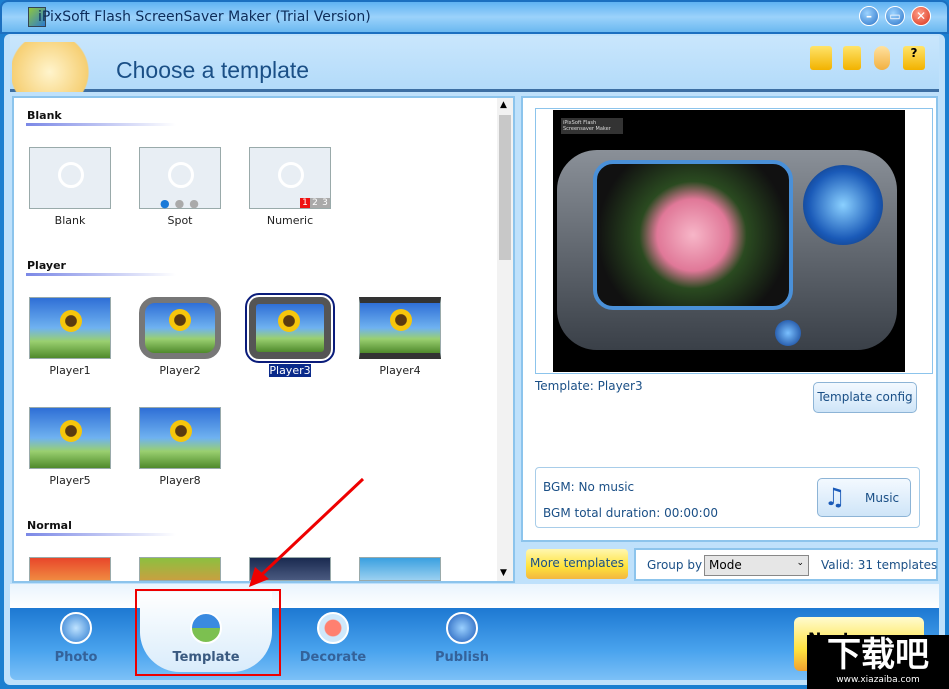 This screenshot has width=949, height=689. Describe the element at coordinates (290, 328) in the screenshot. I see `template-player3` at that location.